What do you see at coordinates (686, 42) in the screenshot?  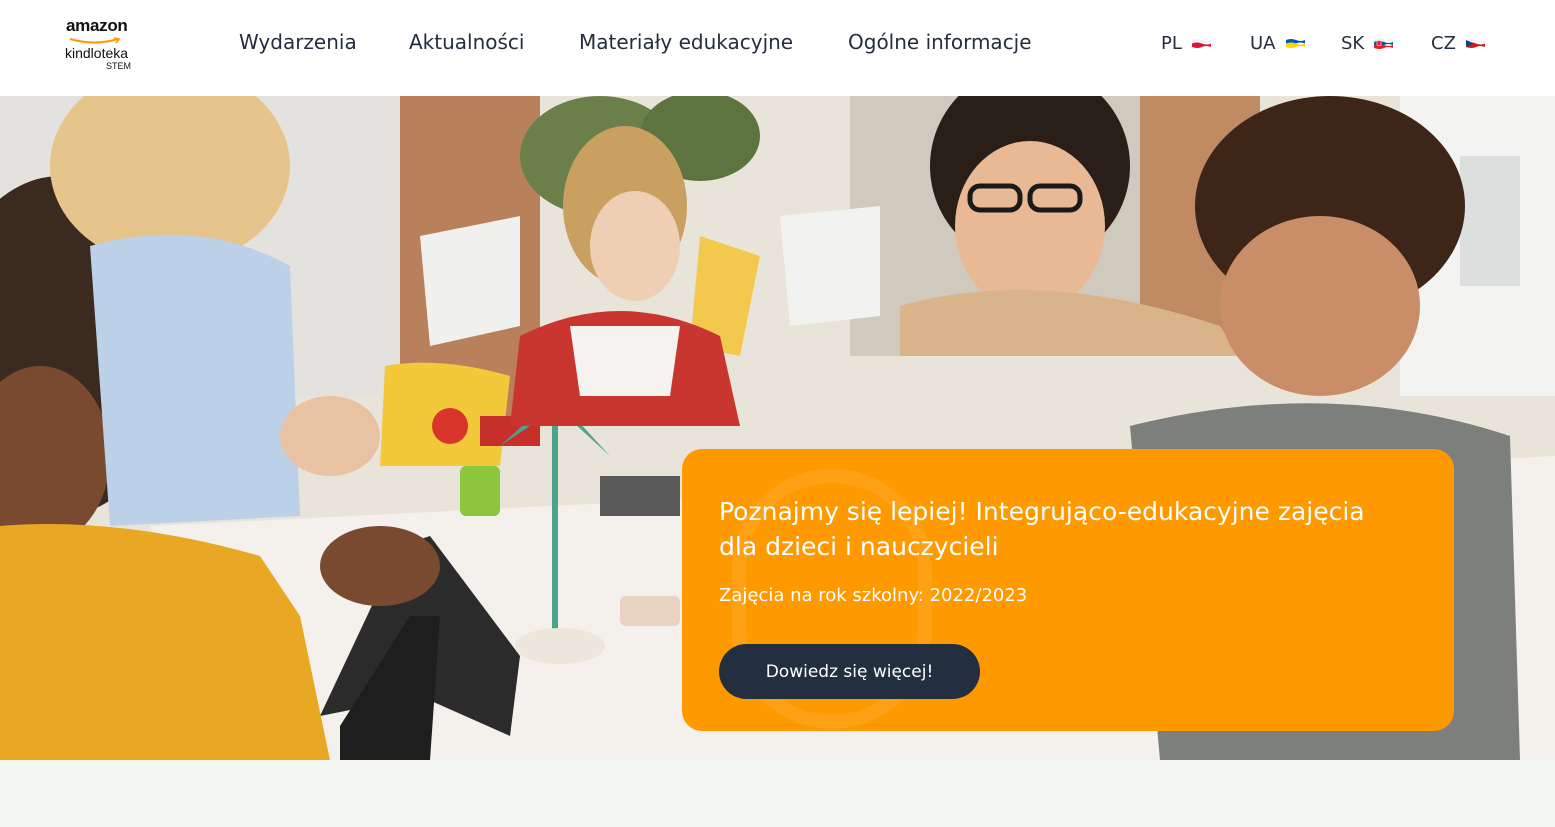 I see `nav-item-materialy-edukacyjne: Materiały edukacyjne` at bounding box center [686, 42].